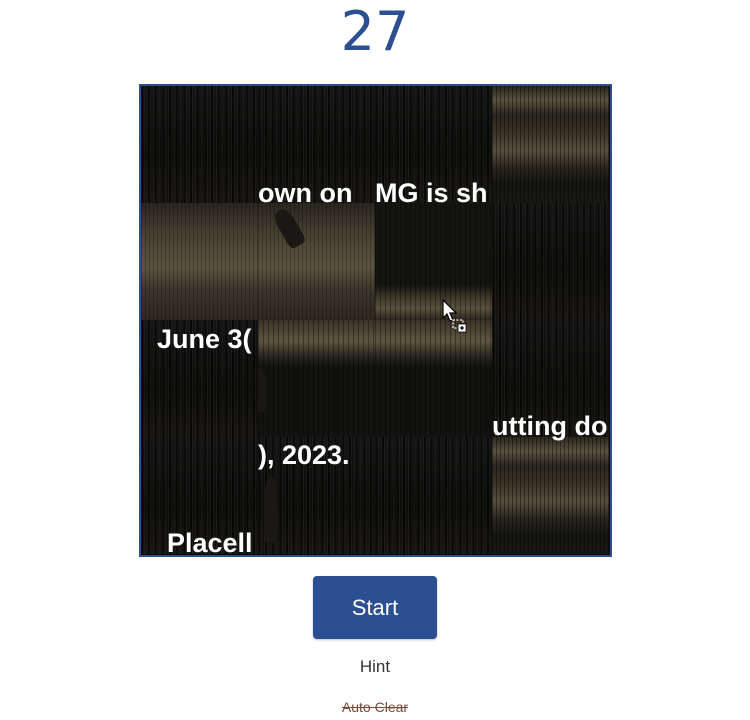 This screenshot has width=750, height=720. What do you see at coordinates (199, 378) in the screenshot?
I see `puzzle-tile: June 3(` at bounding box center [199, 378].